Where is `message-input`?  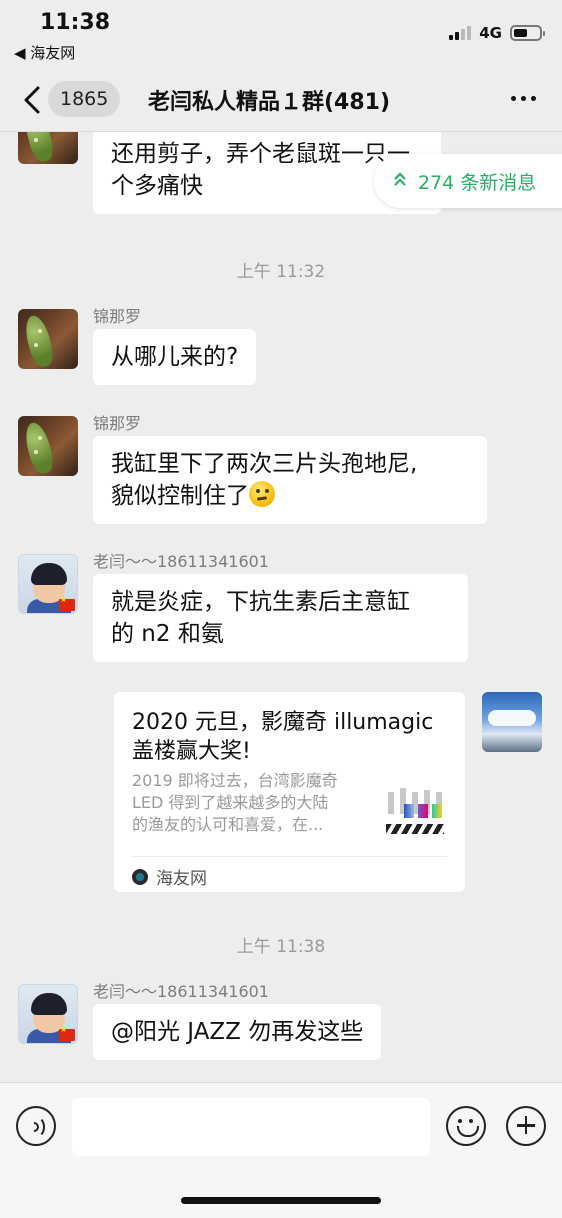 message-input is located at coordinates (251, 1127).